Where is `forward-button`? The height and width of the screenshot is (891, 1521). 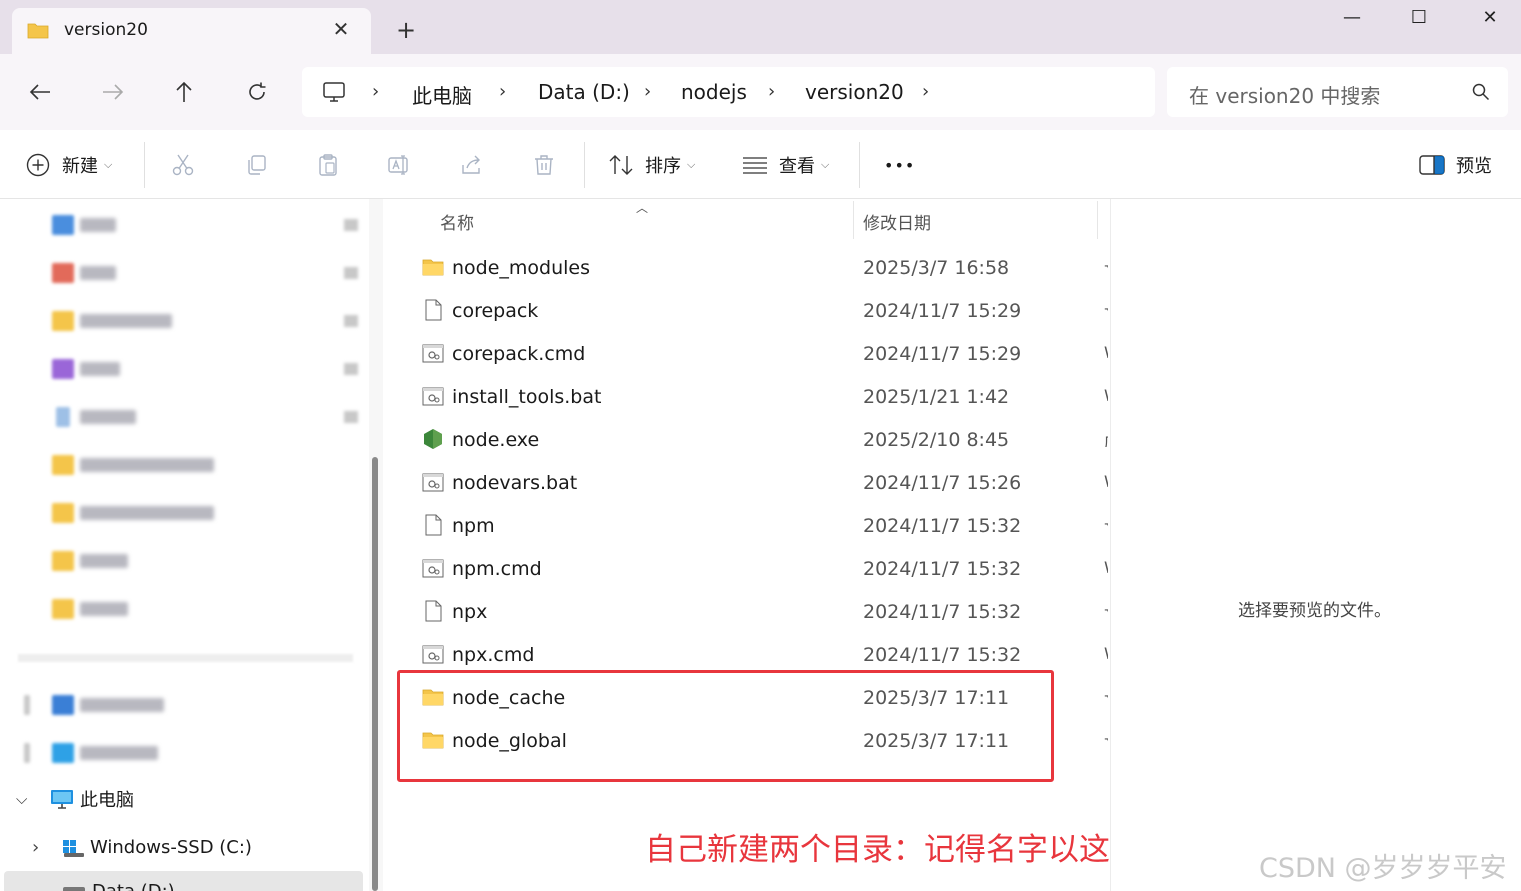
forward-button is located at coordinates (113, 92).